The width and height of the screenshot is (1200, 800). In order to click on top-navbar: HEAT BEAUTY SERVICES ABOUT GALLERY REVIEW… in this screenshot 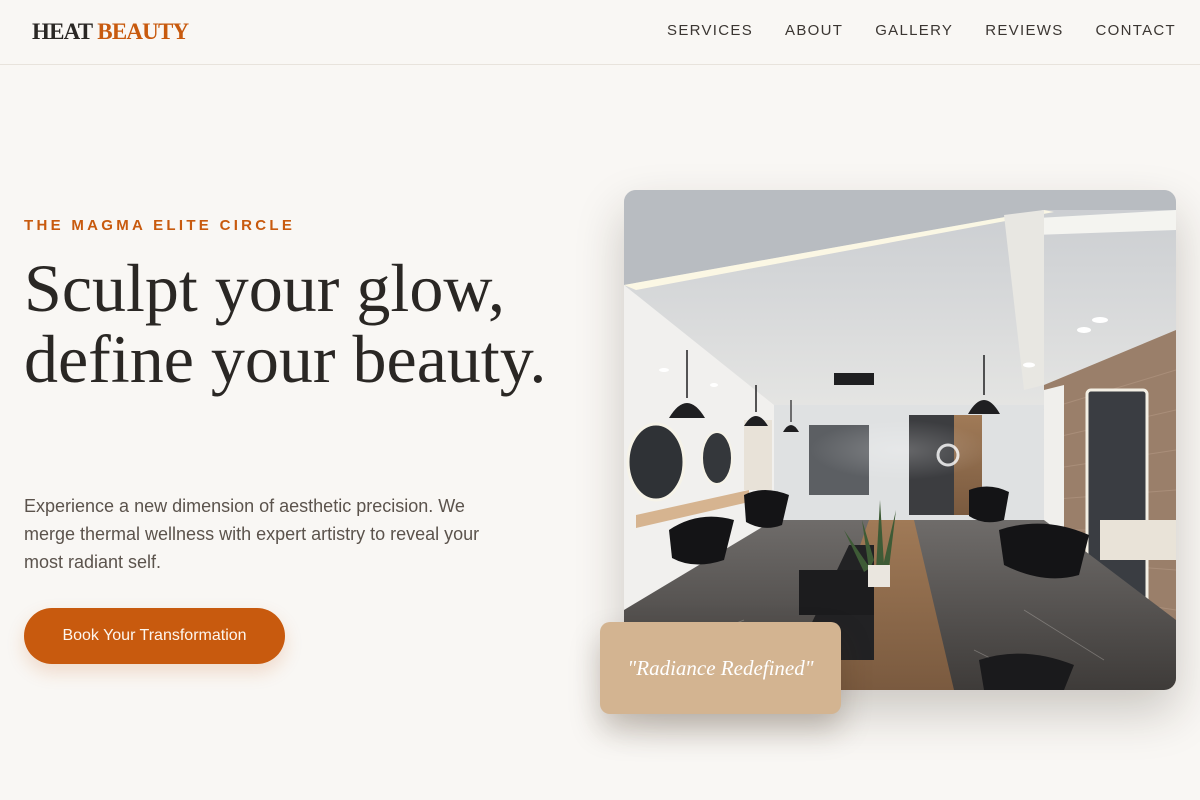, I will do `click(600, 32)`.